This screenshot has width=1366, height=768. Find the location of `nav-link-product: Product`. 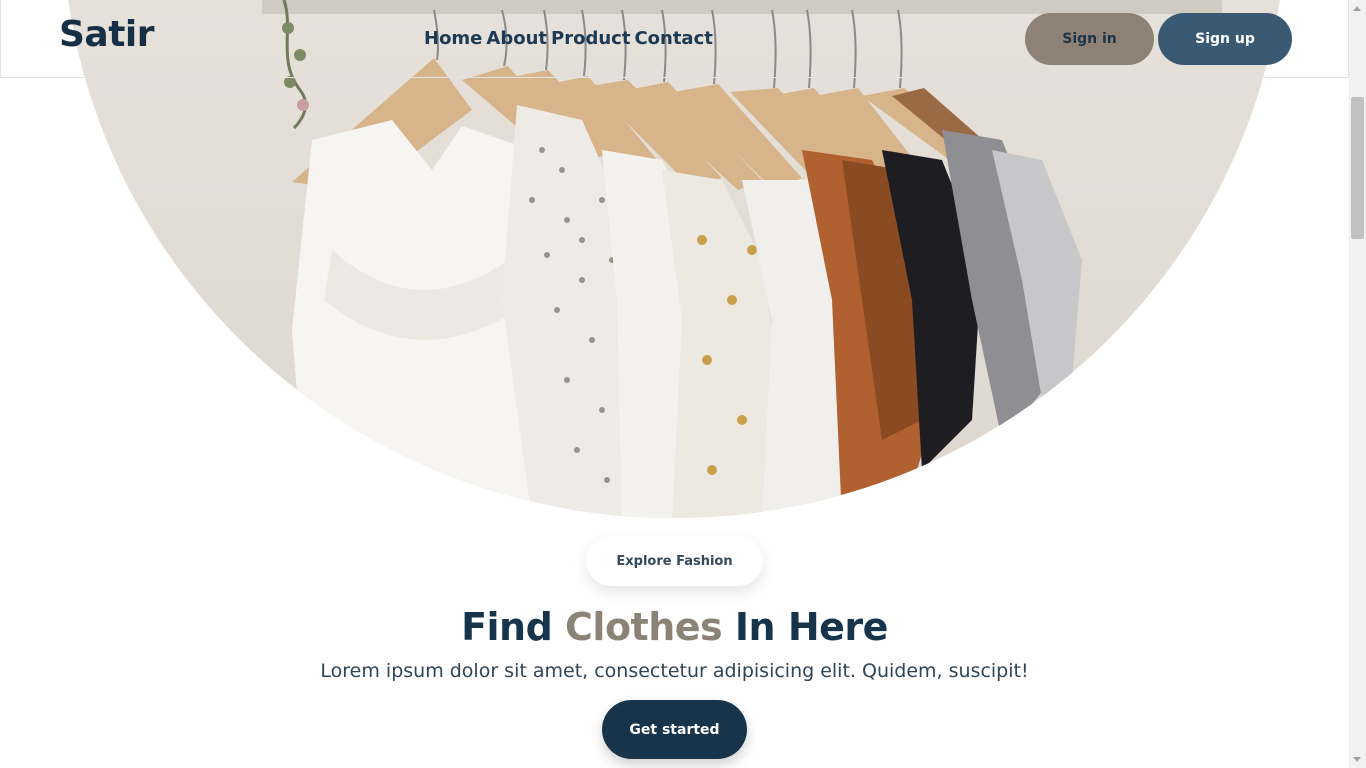

nav-link-product: Product is located at coordinates (592, 38).